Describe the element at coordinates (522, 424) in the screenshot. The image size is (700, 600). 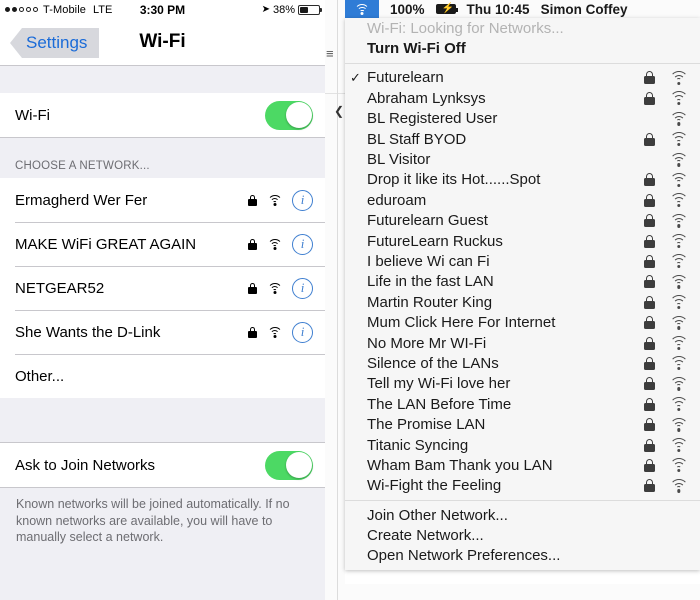
I see `menu-network-item: The Promise LAN` at that location.